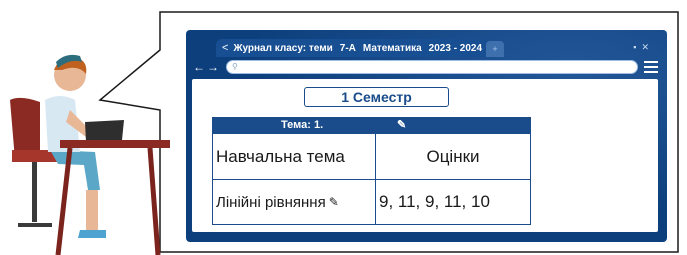  What do you see at coordinates (376, 97) in the screenshot?
I see `semester-button: 1 Семестр` at bounding box center [376, 97].